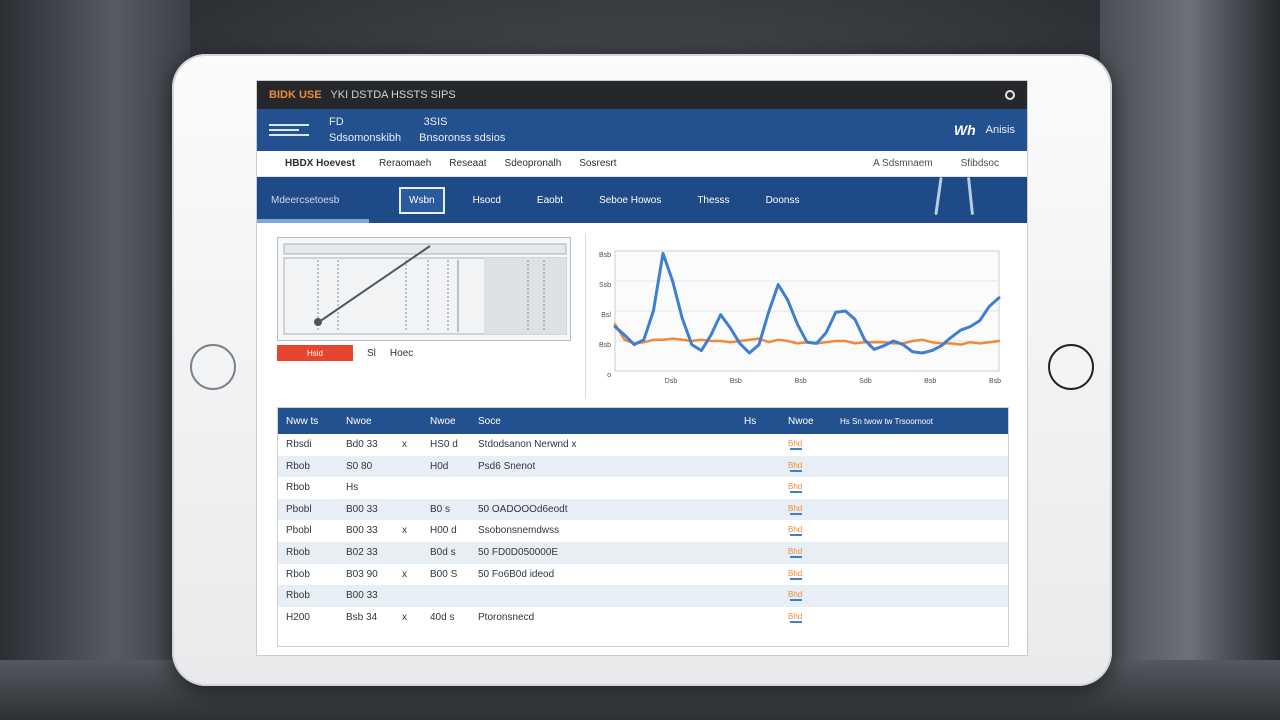 This screenshot has height=720, width=1280. What do you see at coordinates (405, 163) in the screenshot?
I see `subnav-item-1: Reraomaeh` at bounding box center [405, 163].